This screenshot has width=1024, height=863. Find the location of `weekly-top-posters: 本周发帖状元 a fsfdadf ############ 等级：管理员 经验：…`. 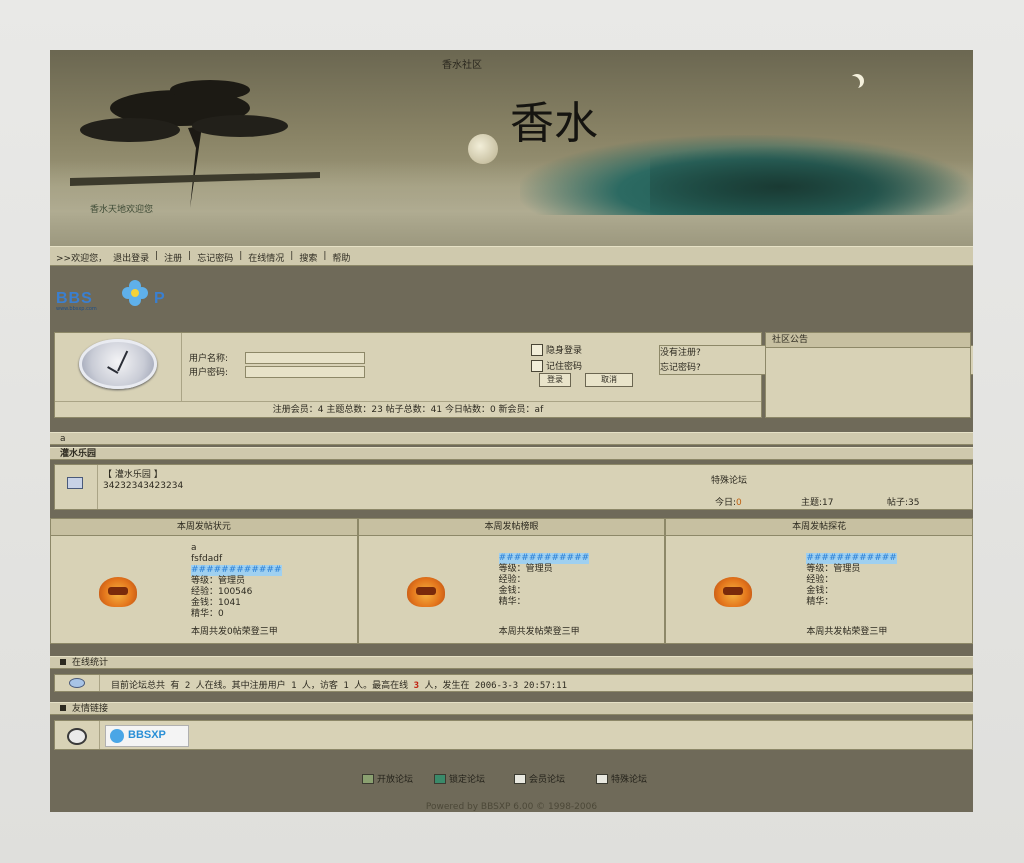

weekly-top-posters: 本周发帖状元 a fsfdadf ############ 等级：管理员 经验：… is located at coordinates (511, 581).